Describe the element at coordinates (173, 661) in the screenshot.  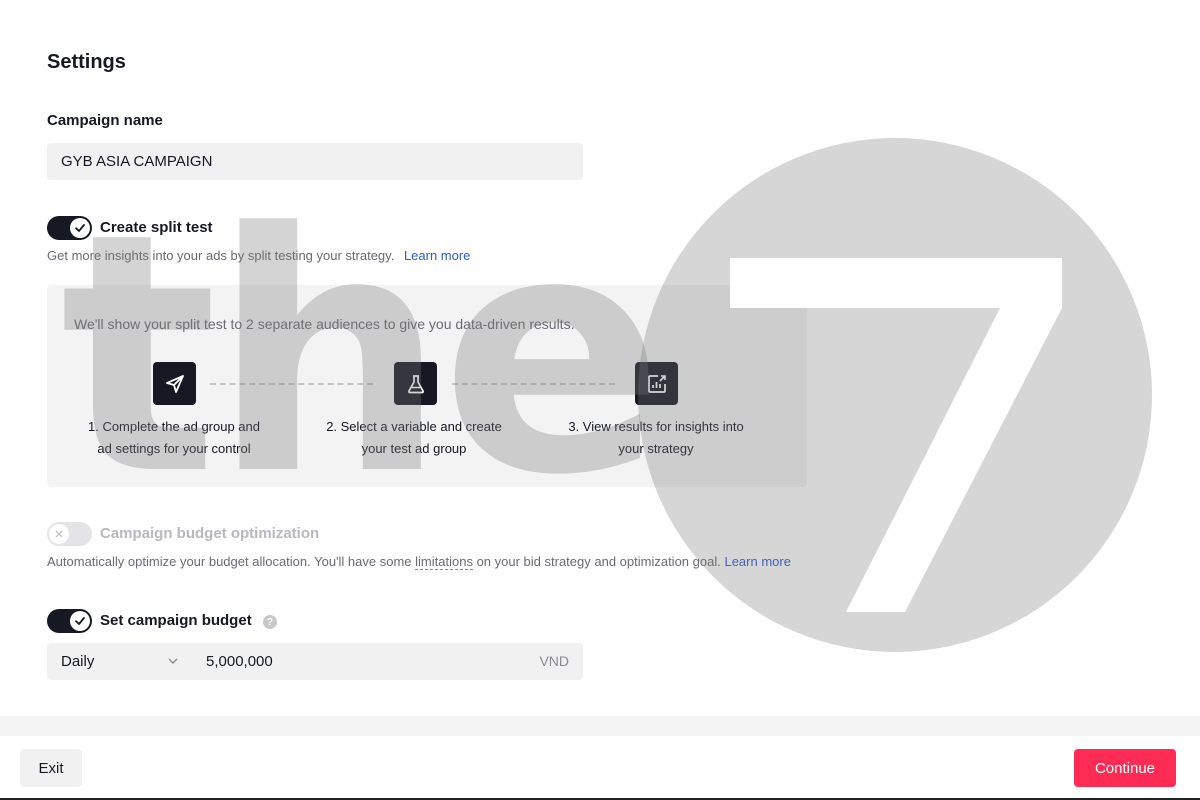
I see `chevron-down-icon` at that location.